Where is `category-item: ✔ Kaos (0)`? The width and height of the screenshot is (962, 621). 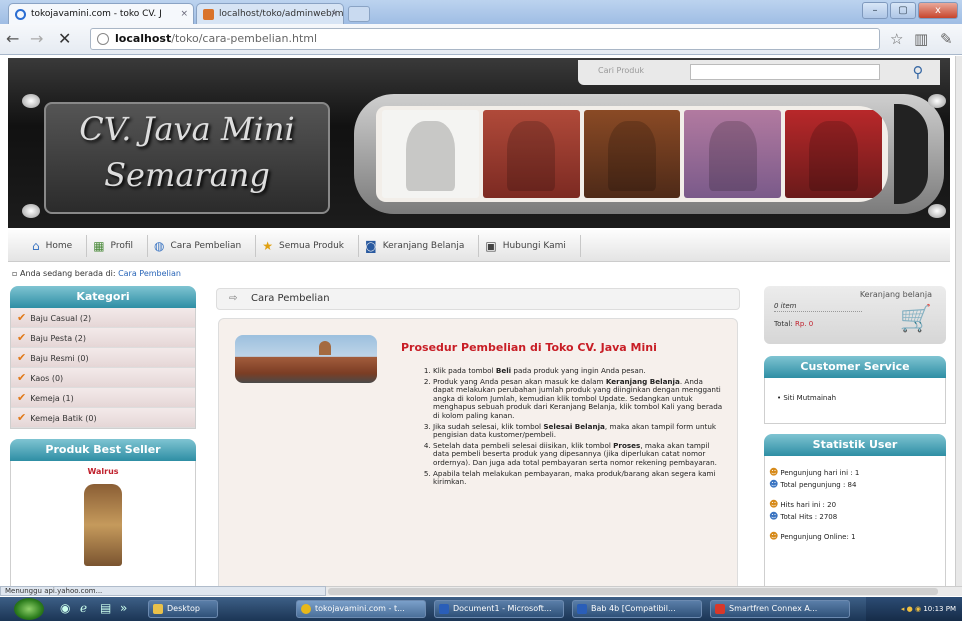 category-item: ✔ Kaos (0) is located at coordinates (103, 378).